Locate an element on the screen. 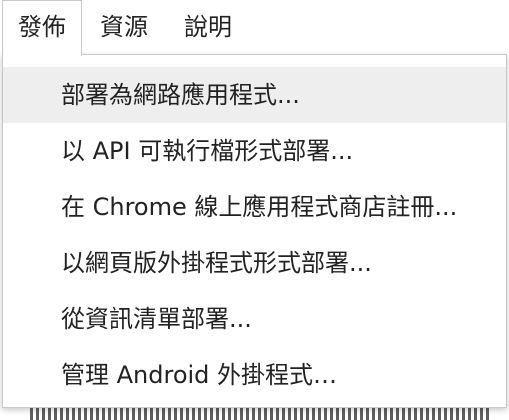 This screenshot has width=509, height=420. menu-publish: 發佈 is located at coordinates (42, 28).